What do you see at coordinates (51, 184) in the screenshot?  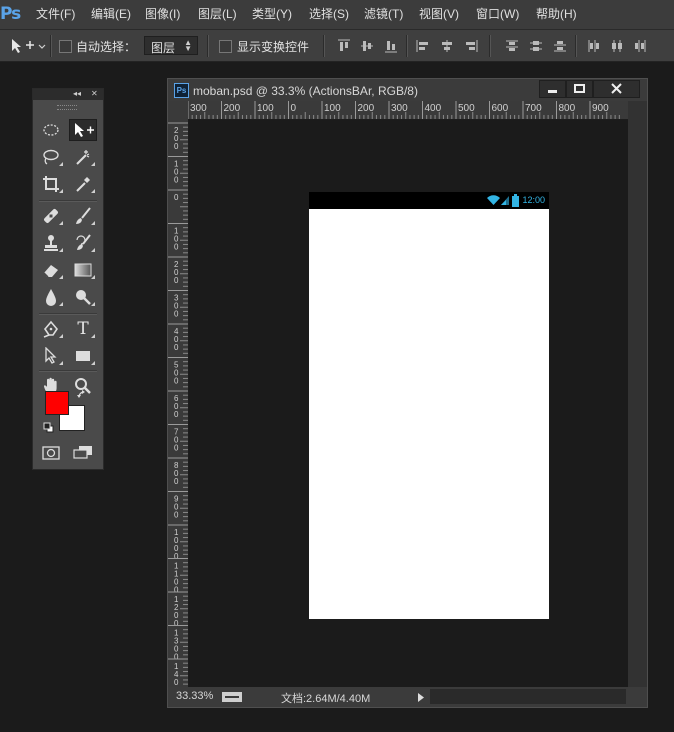 I see `crop-icon` at bounding box center [51, 184].